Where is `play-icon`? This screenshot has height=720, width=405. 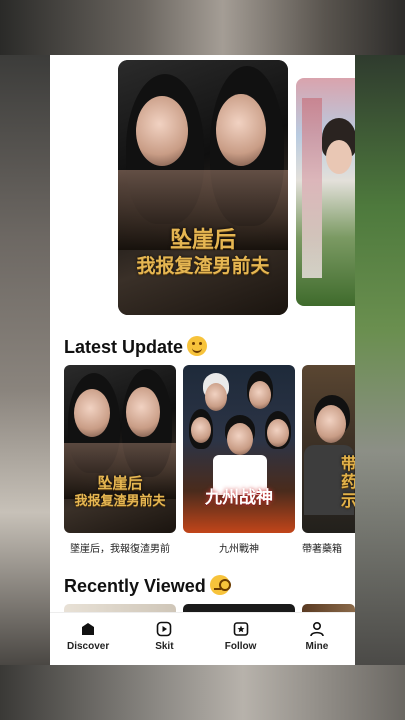
play-icon is located at coordinates (164, 629).